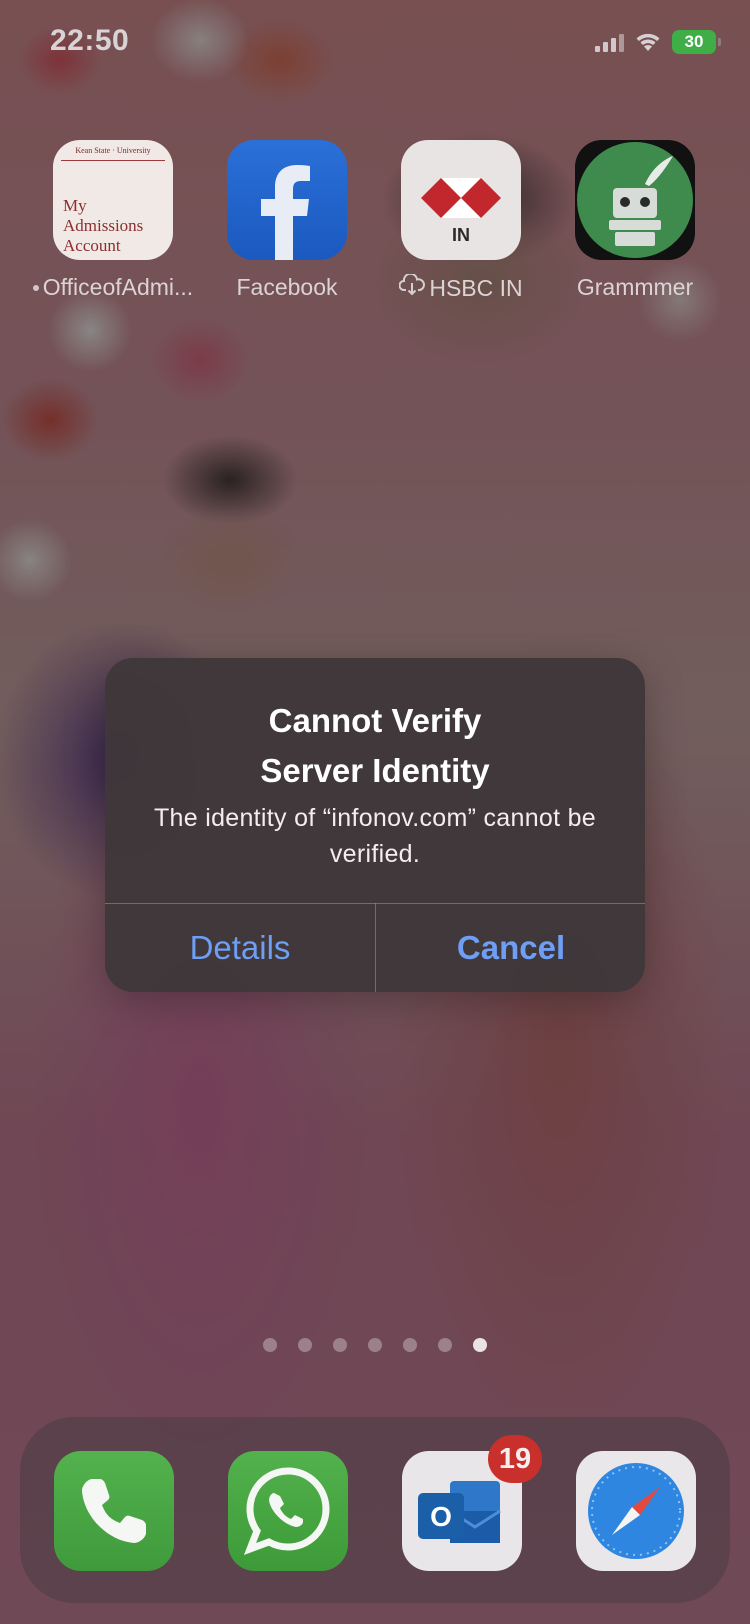 This screenshot has height=1624, width=750. What do you see at coordinates (412, 288) in the screenshot?
I see `cloud-download-icon` at bounding box center [412, 288].